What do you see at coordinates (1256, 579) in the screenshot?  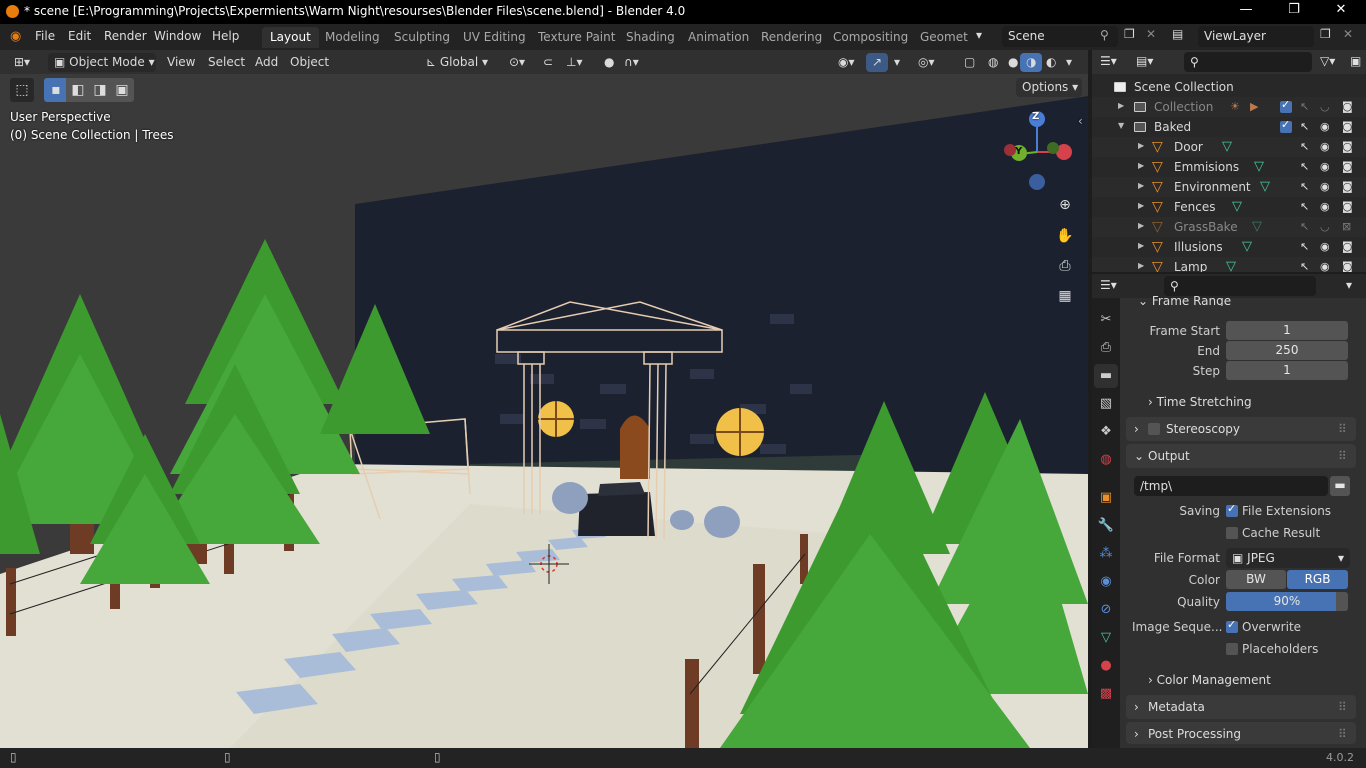 I see `color-bw-button: BW` at bounding box center [1256, 579].